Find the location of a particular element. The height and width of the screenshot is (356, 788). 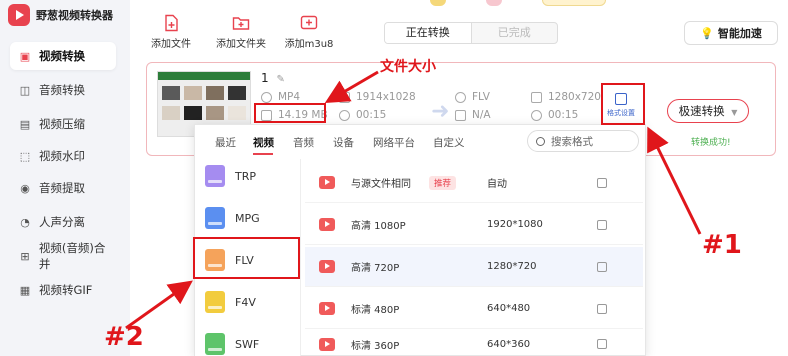

arrow-to-file-size is located at coordinates (351, 87).